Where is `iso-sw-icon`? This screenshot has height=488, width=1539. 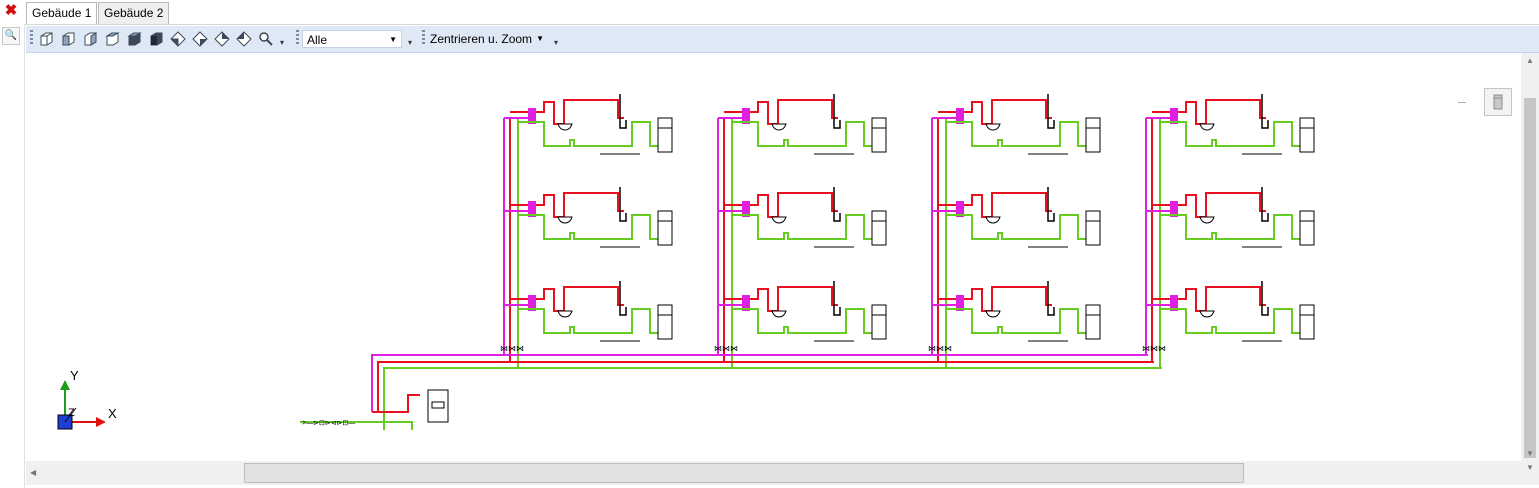
iso-sw-icon is located at coordinates (178, 39).